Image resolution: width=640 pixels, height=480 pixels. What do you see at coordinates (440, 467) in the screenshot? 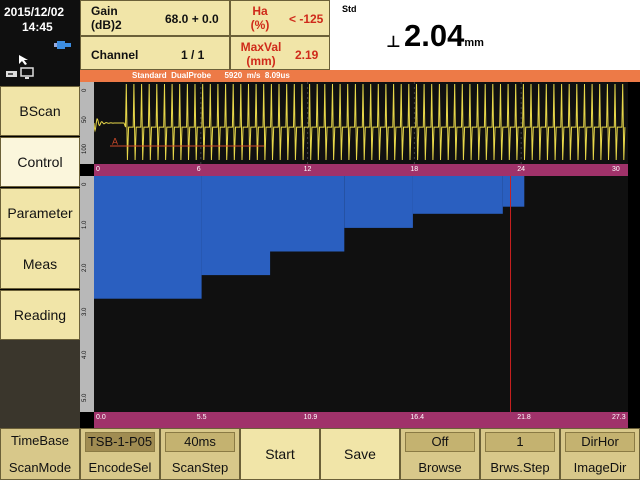
I see `browse-label: Browse` at bounding box center [440, 467].